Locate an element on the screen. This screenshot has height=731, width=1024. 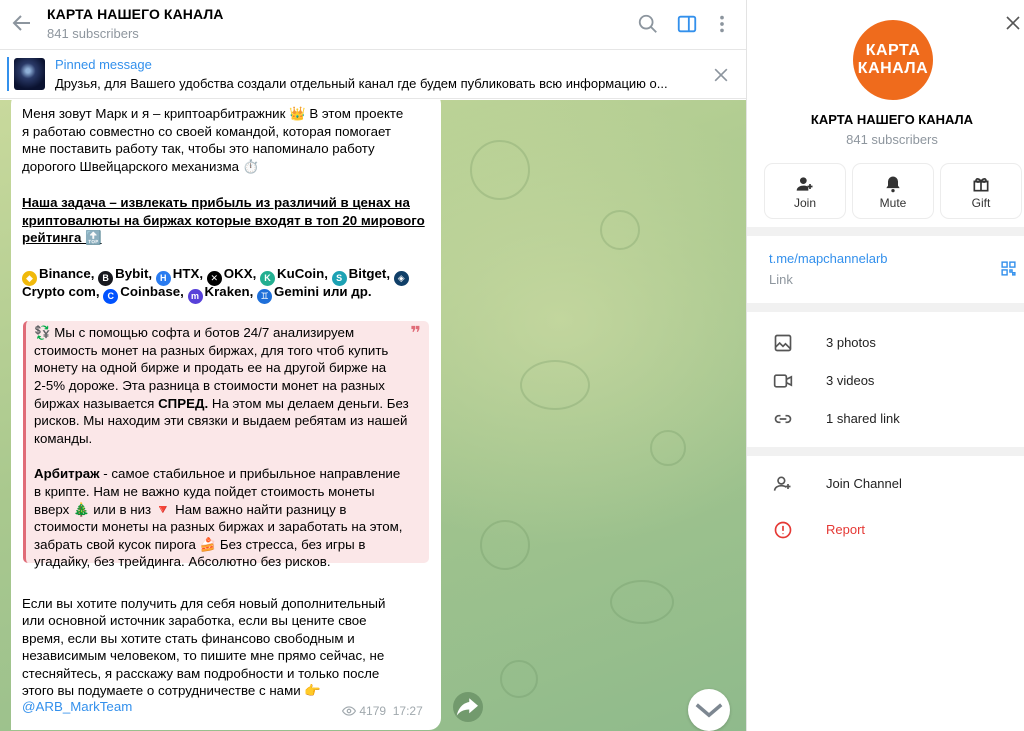
gift-icon is located at coordinates (981, 185).